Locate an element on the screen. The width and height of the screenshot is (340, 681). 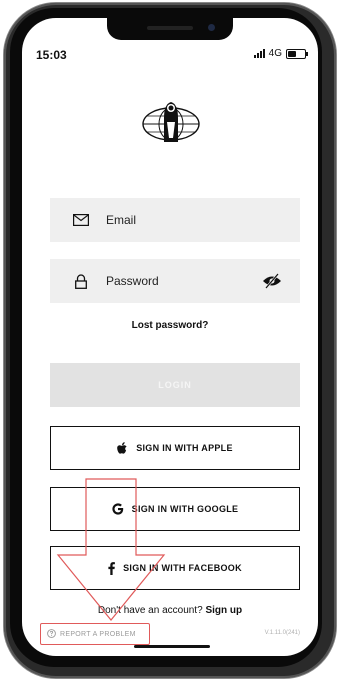
password-field is located at coordinates (175, 281).